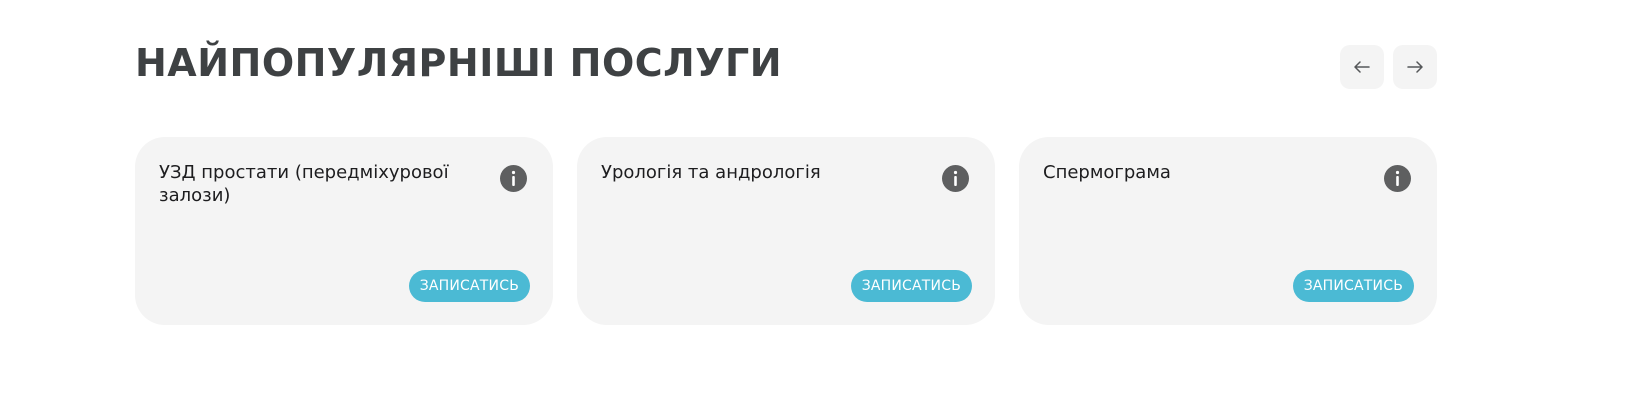  Describe the element at coordinates (1198, 172) in the screenshot. I see `service-card-title: Спермограма` at that location.